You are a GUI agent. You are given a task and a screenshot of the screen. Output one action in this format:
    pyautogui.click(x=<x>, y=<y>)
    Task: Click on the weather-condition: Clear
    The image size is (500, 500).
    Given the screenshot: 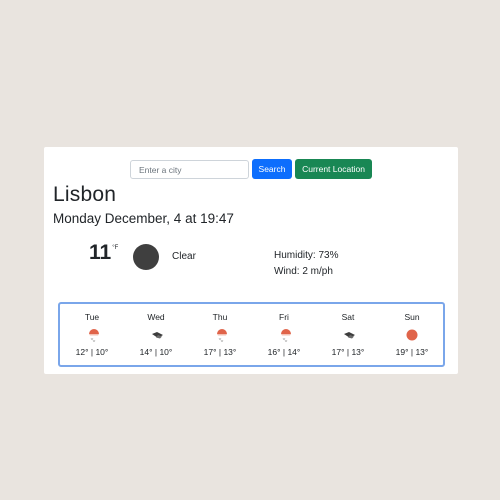 What is the action you would take?
    pyautogui.click(x=184, y=256)
    